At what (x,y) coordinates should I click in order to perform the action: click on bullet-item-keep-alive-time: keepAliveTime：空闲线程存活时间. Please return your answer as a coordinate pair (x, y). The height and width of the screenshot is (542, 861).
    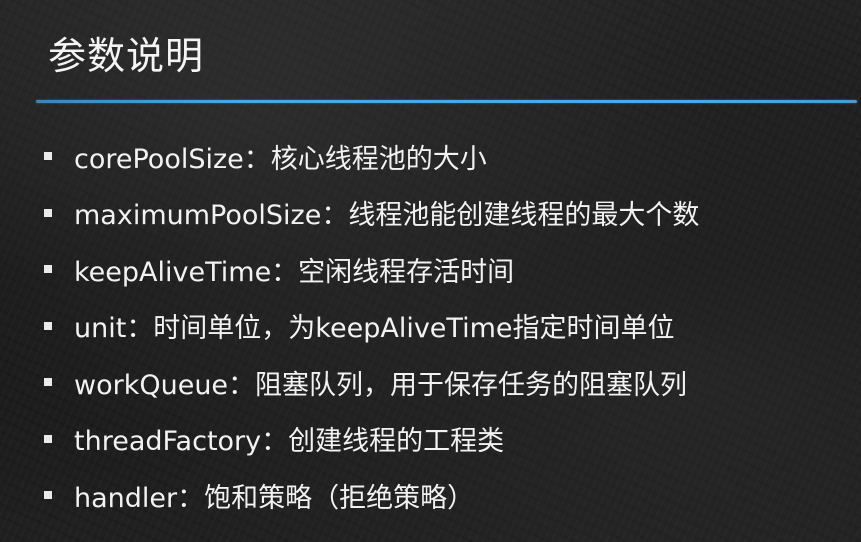
    Looking at the image, I should click on (371, 269).